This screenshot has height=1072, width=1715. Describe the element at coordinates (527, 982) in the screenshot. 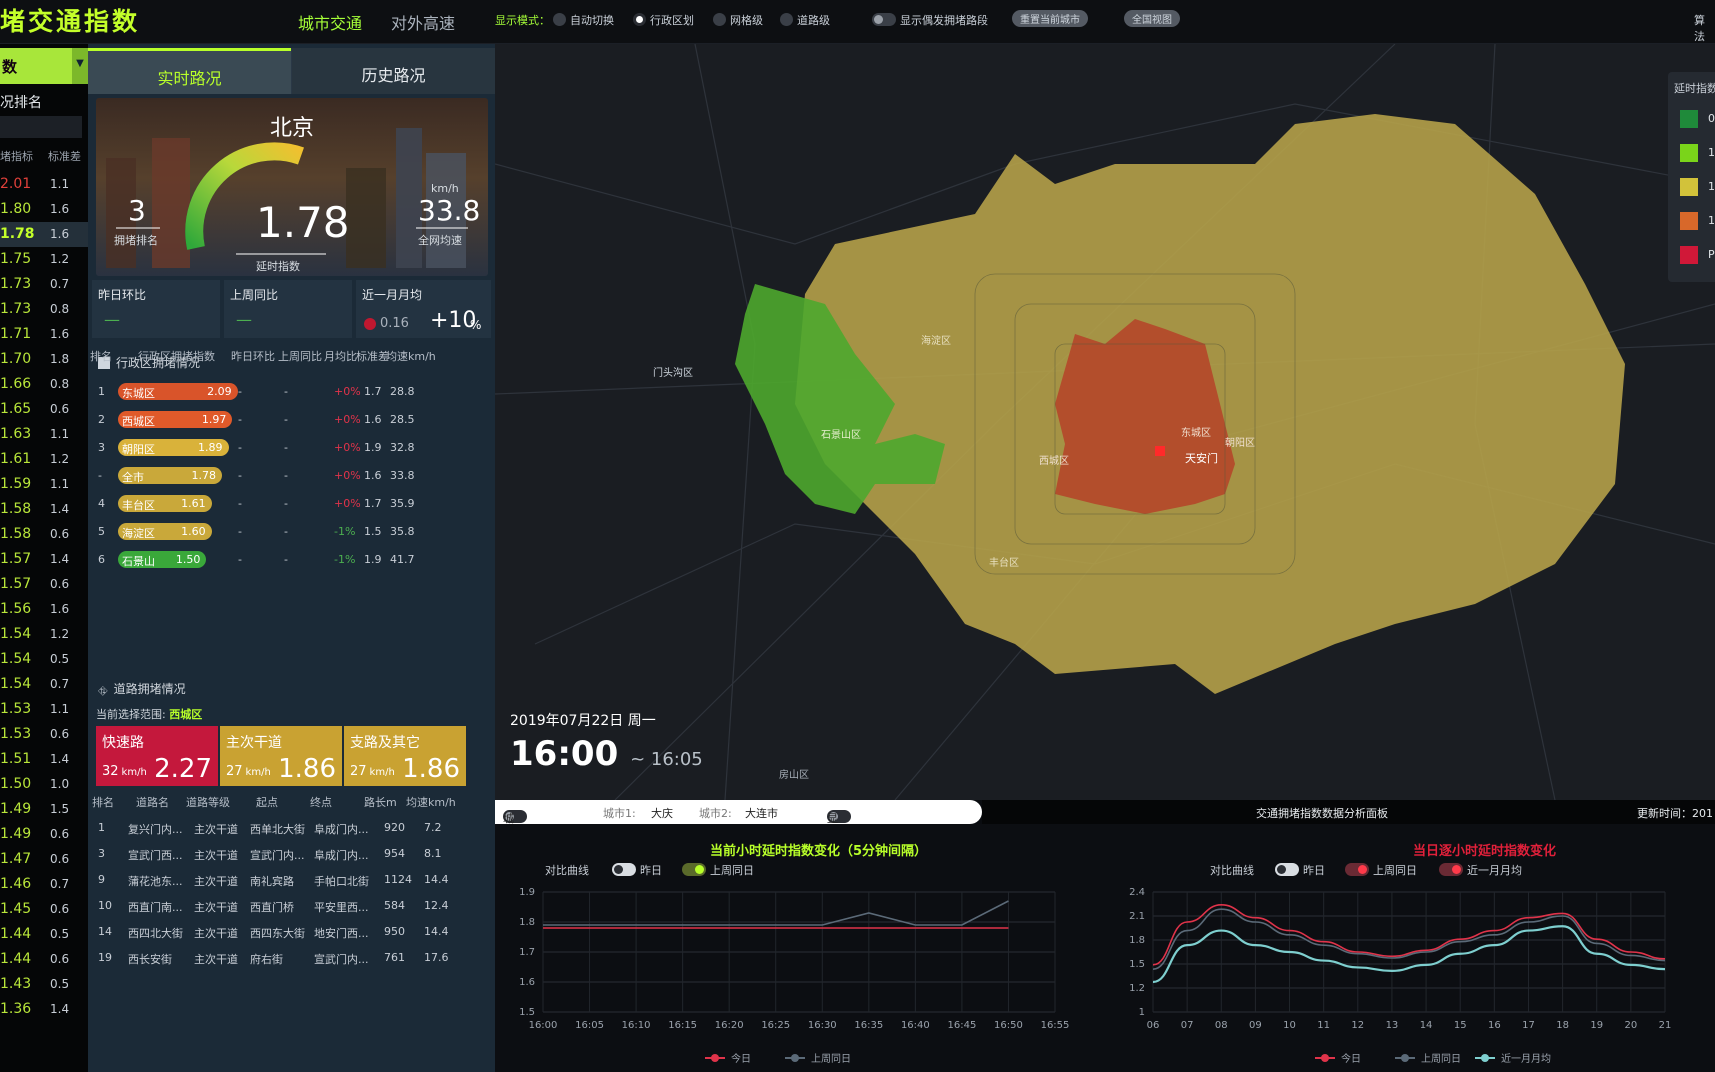

I see `y-tick-label: 1.6` at that location.